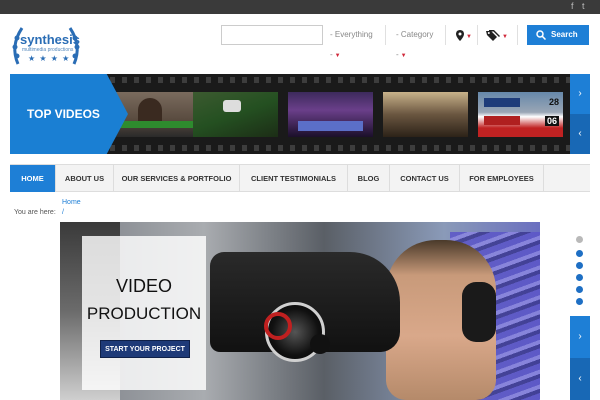 This screenshot has width=600, height=400. What do you see at coordinates (551, 121) in the screenshot?
I see `scoreboard-bottom-score: 06` at bounding box center [551, 121].